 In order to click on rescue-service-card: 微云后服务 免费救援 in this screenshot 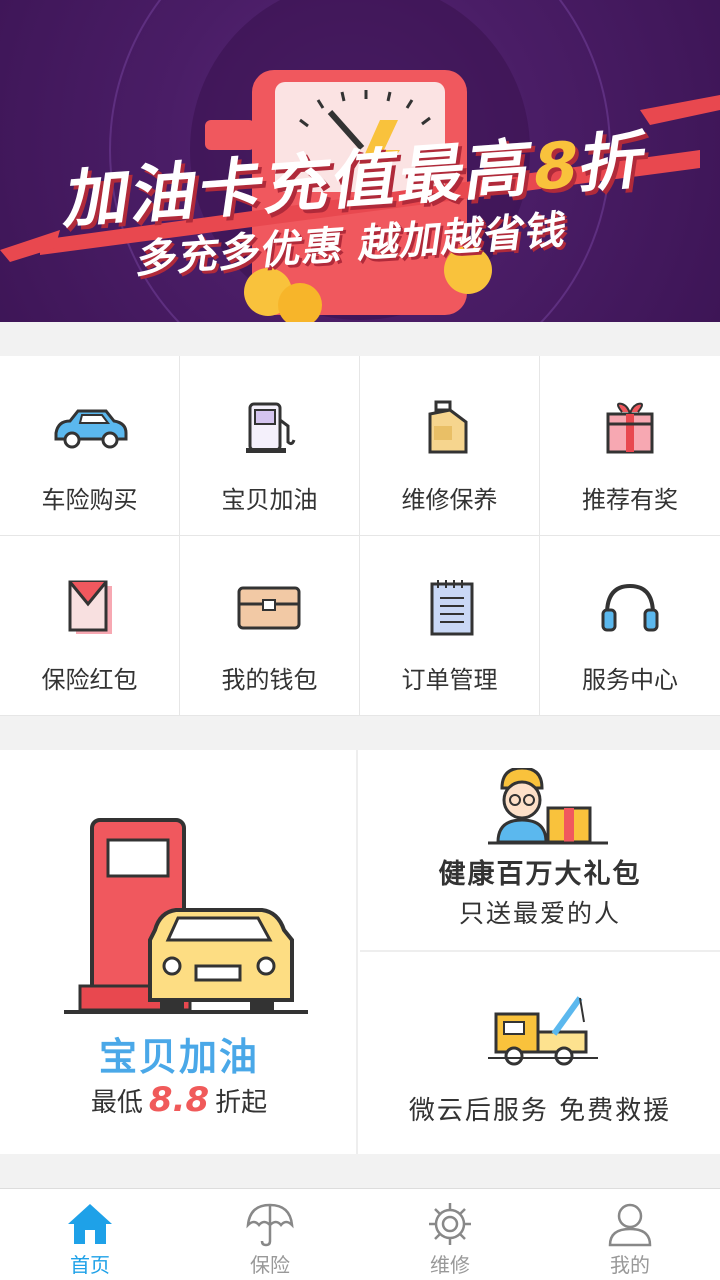, I will do `click(540, 1054)`.